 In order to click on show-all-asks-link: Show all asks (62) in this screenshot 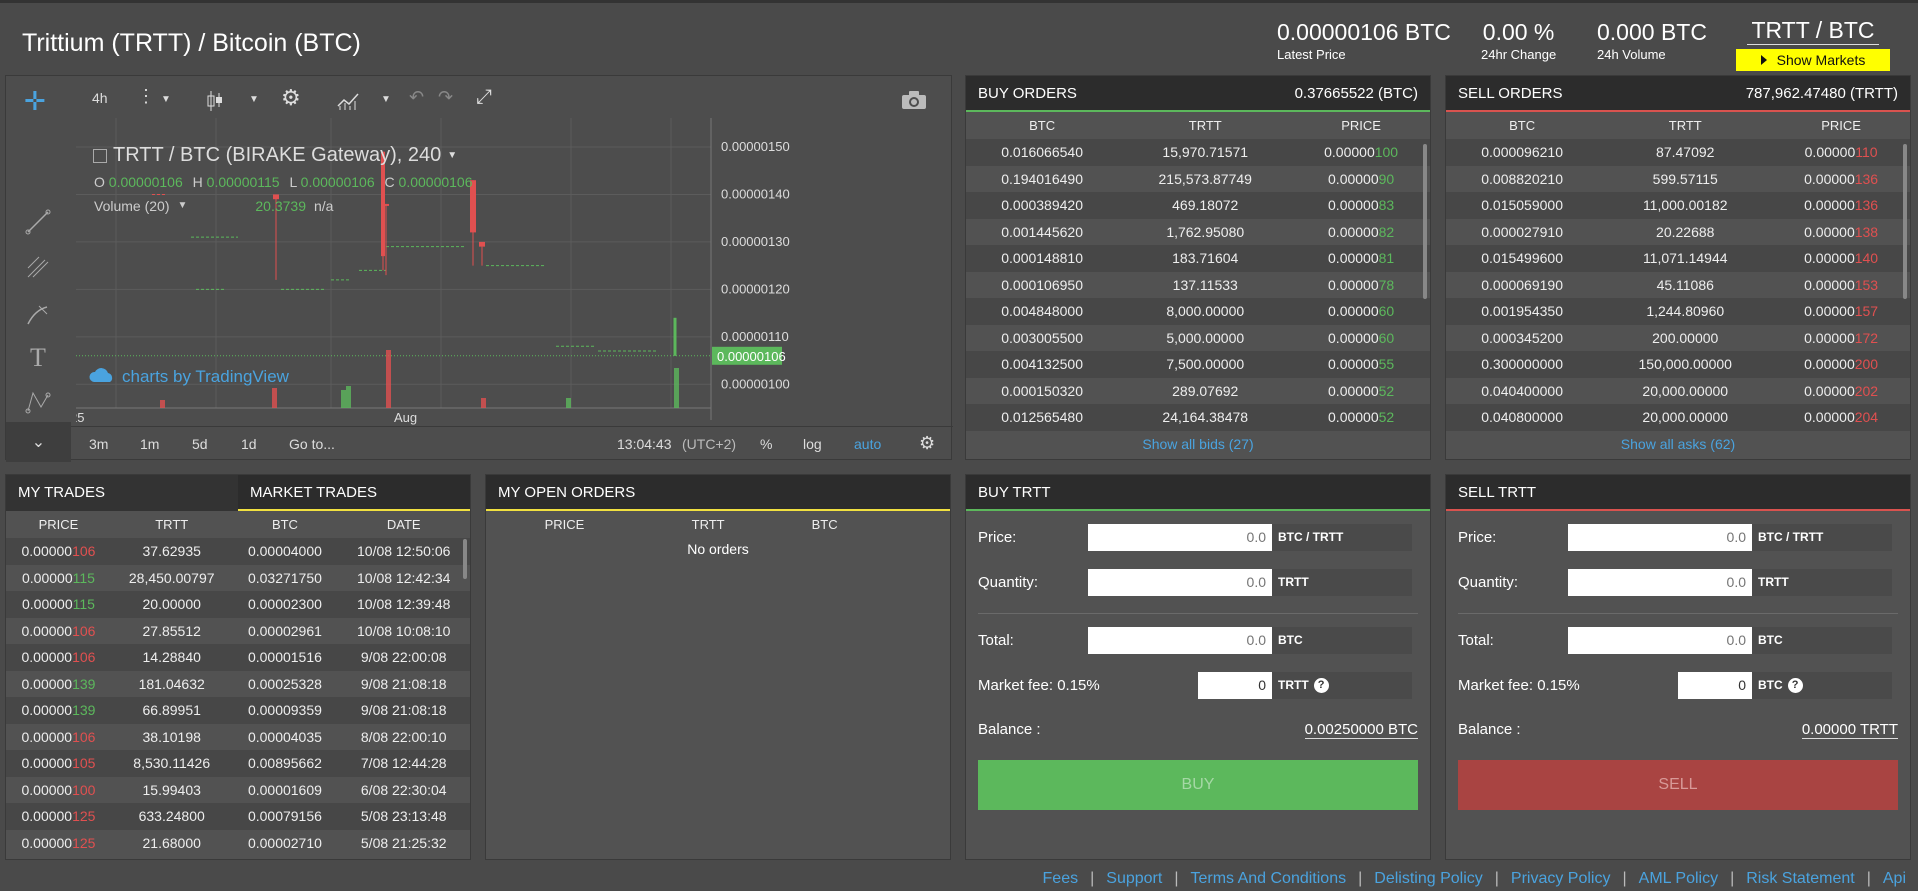, I will do `click(1678, 445)`.